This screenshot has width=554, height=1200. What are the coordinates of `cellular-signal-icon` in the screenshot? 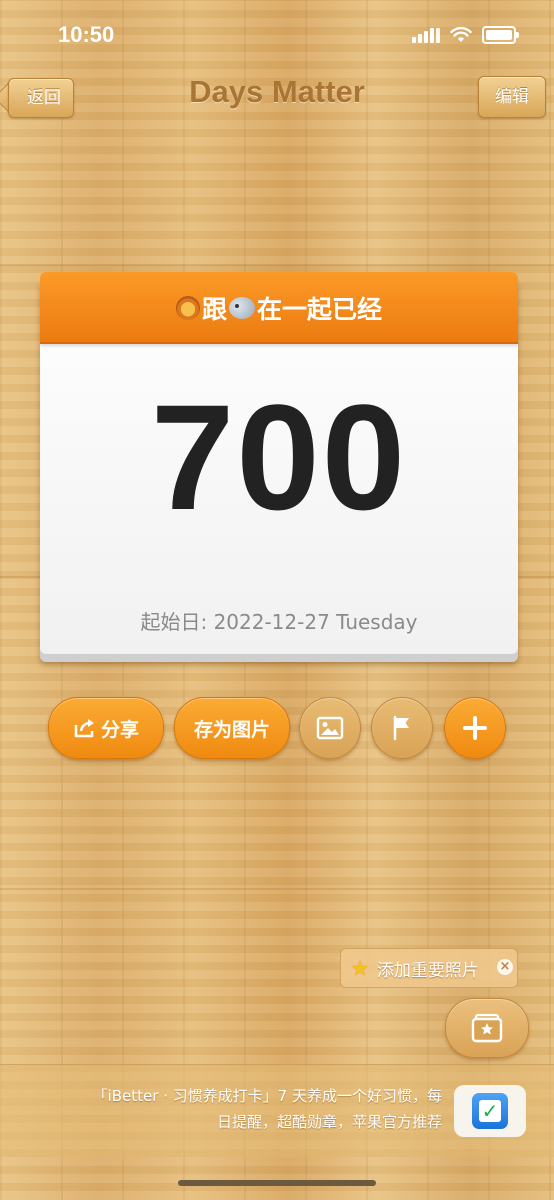 It's located at (426, 35).